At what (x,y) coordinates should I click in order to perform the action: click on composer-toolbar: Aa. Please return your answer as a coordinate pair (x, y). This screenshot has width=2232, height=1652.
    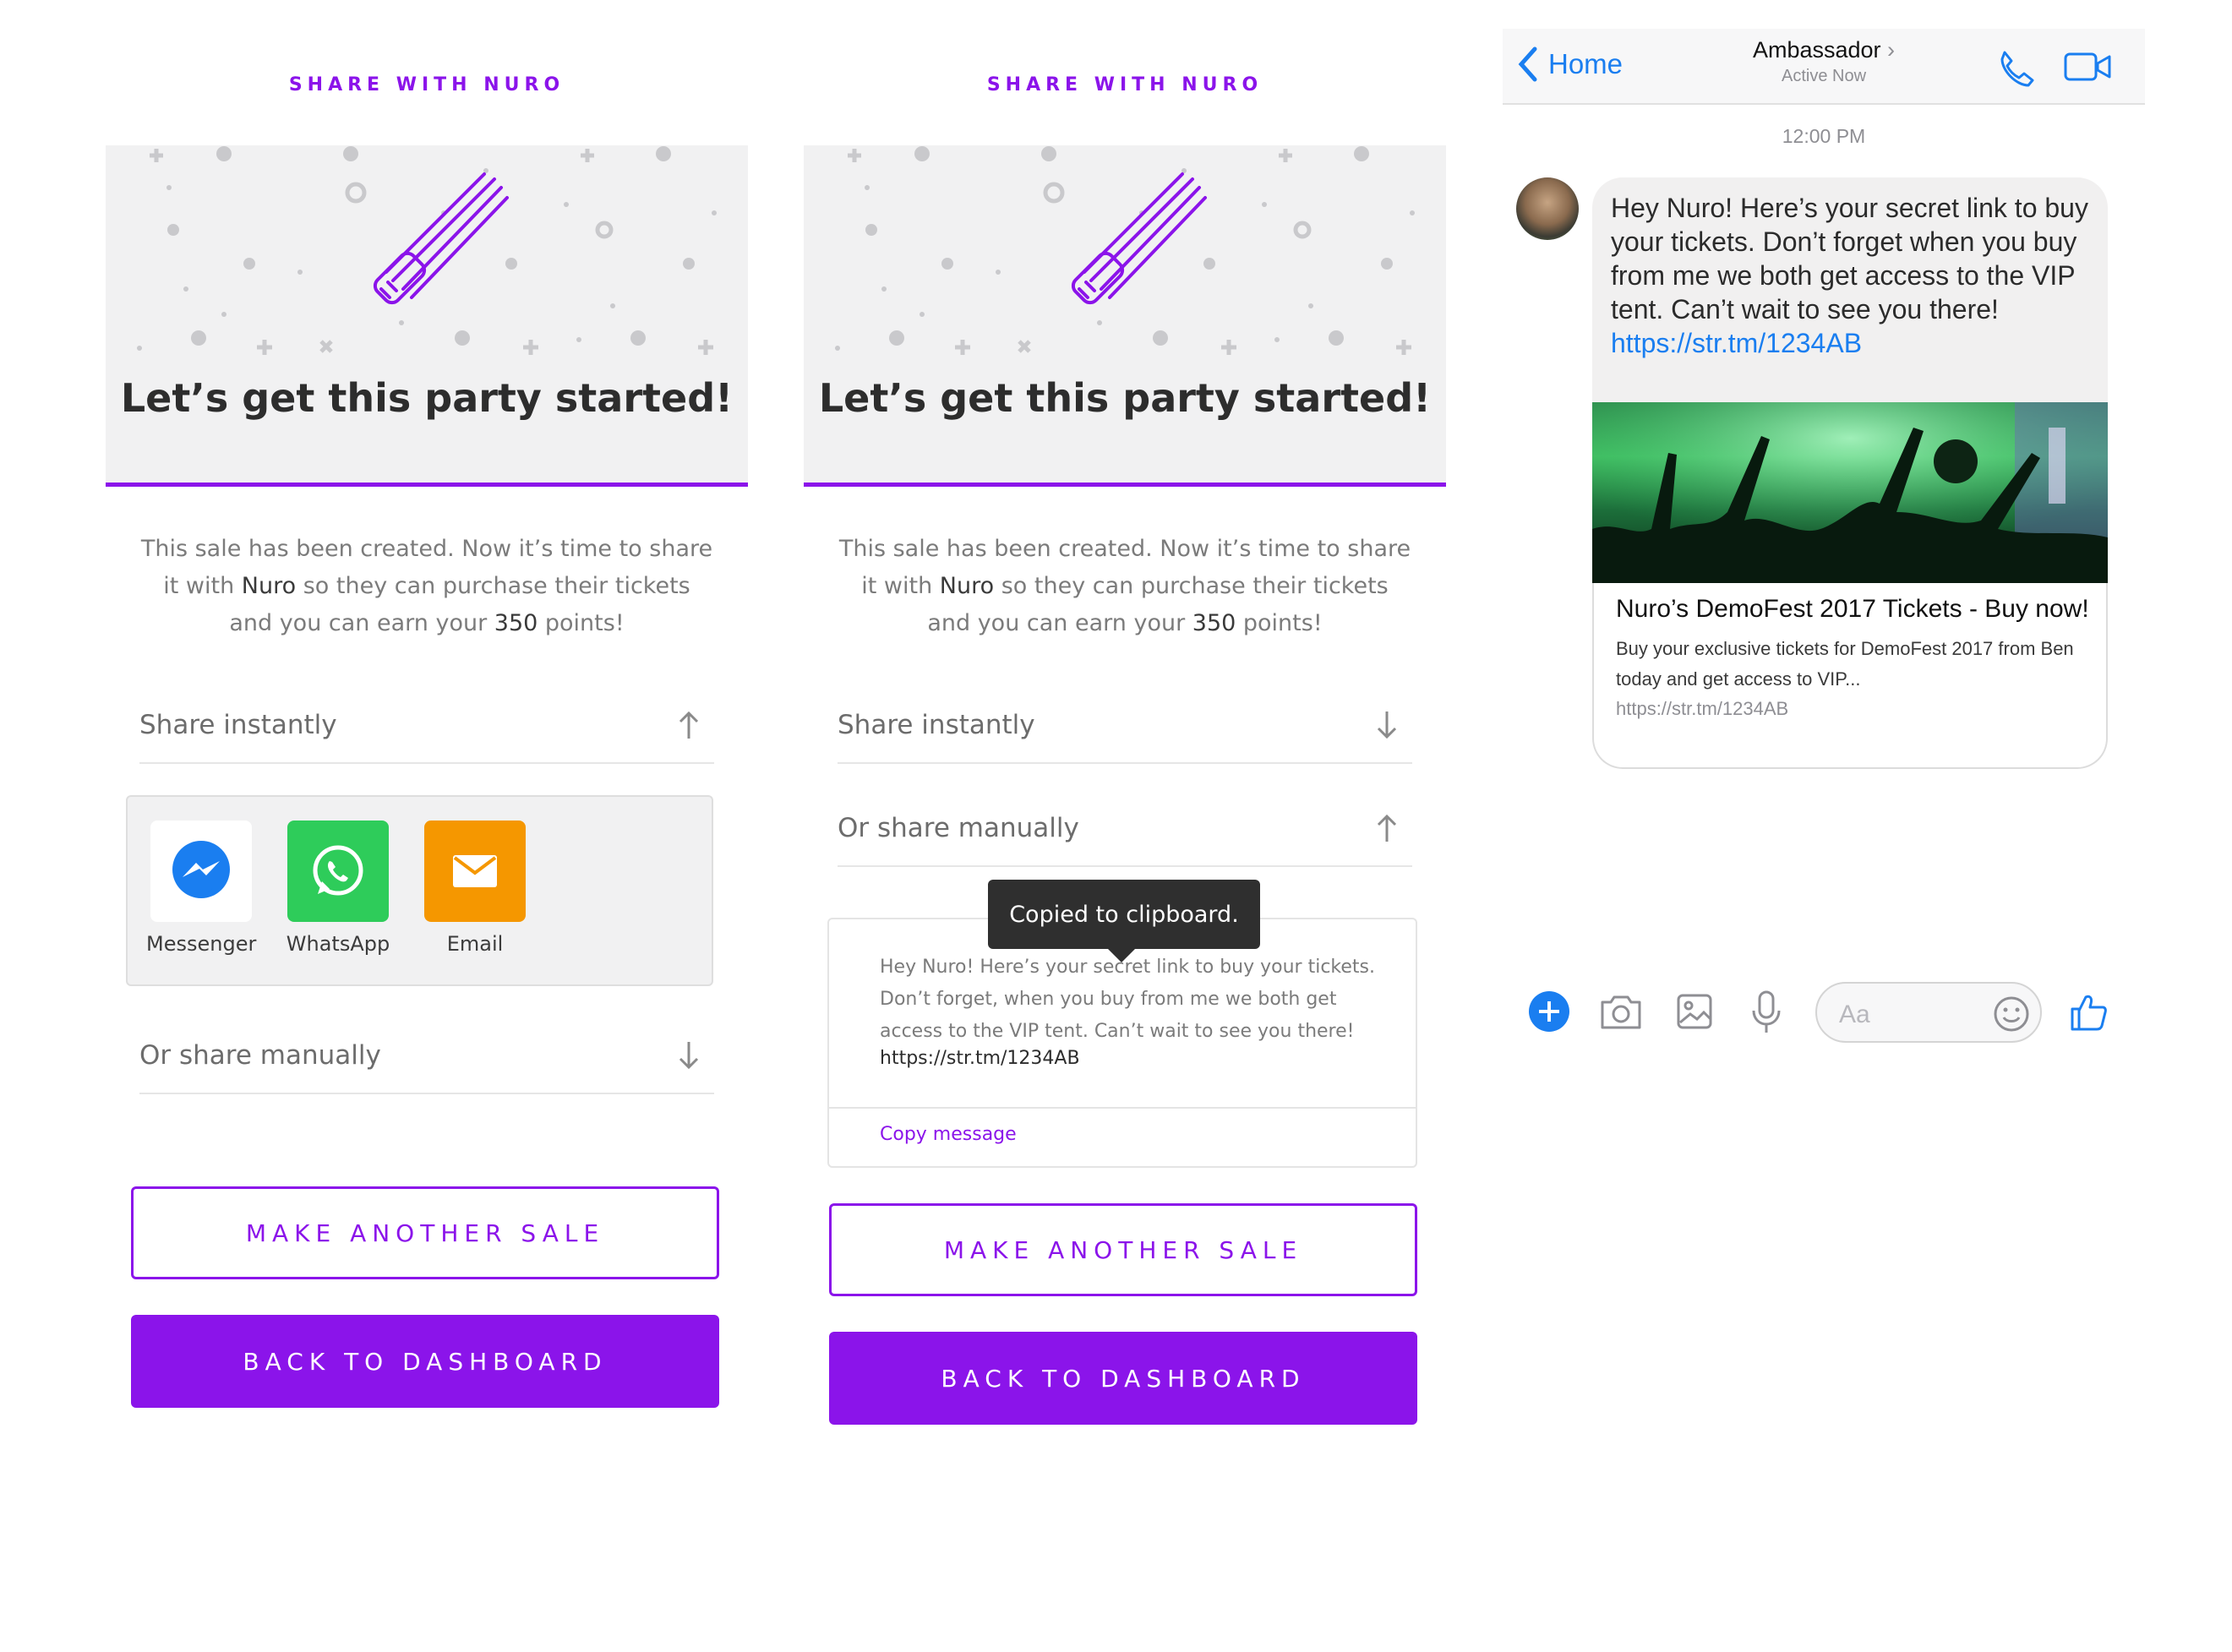
    Looking at the image, I should click on (1824, 1012).